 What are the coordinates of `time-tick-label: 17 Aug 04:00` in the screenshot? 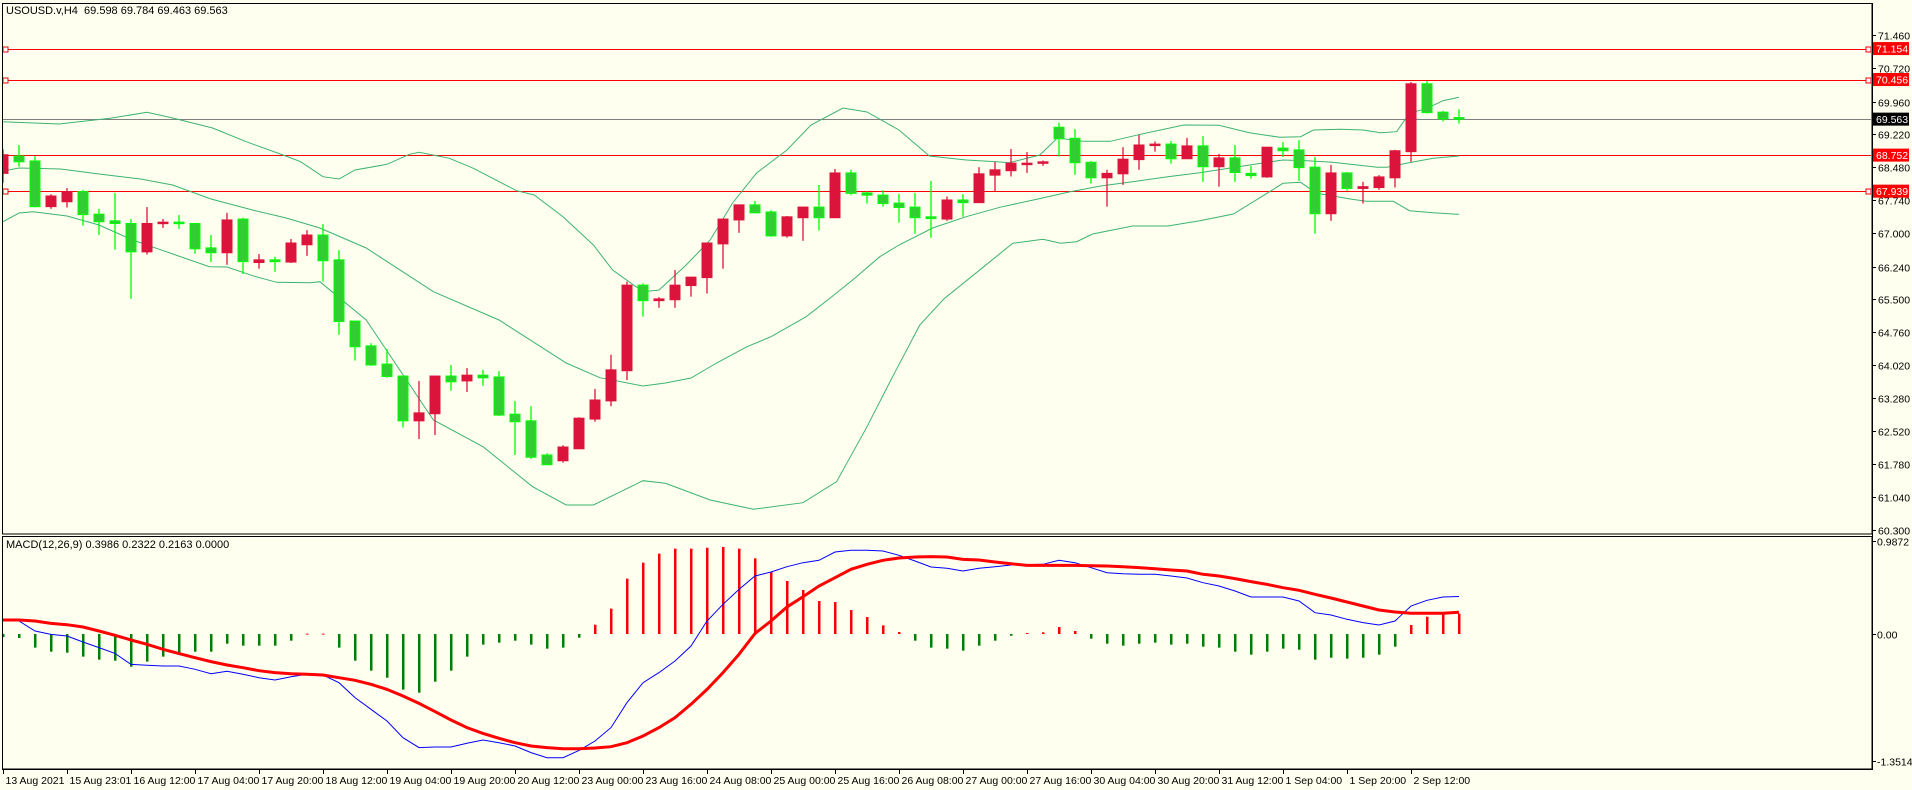 It's located at (229, 781).